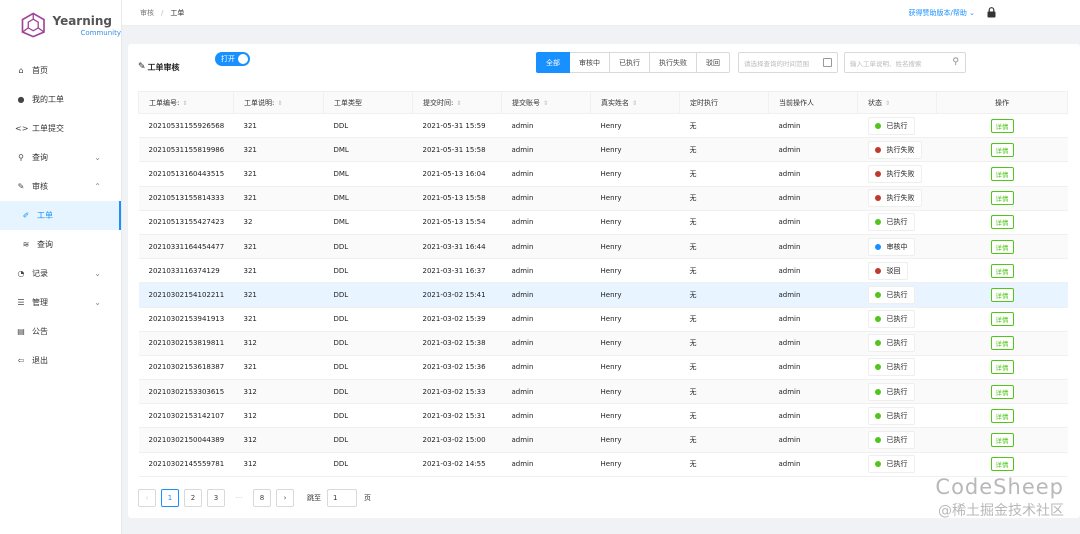 This screenshot has height=534, width=1080. What do you see at coordinates (897, 102) in the screenshot?
I see `column-header: 状态 ⇕` at bounding box center [897, 102].